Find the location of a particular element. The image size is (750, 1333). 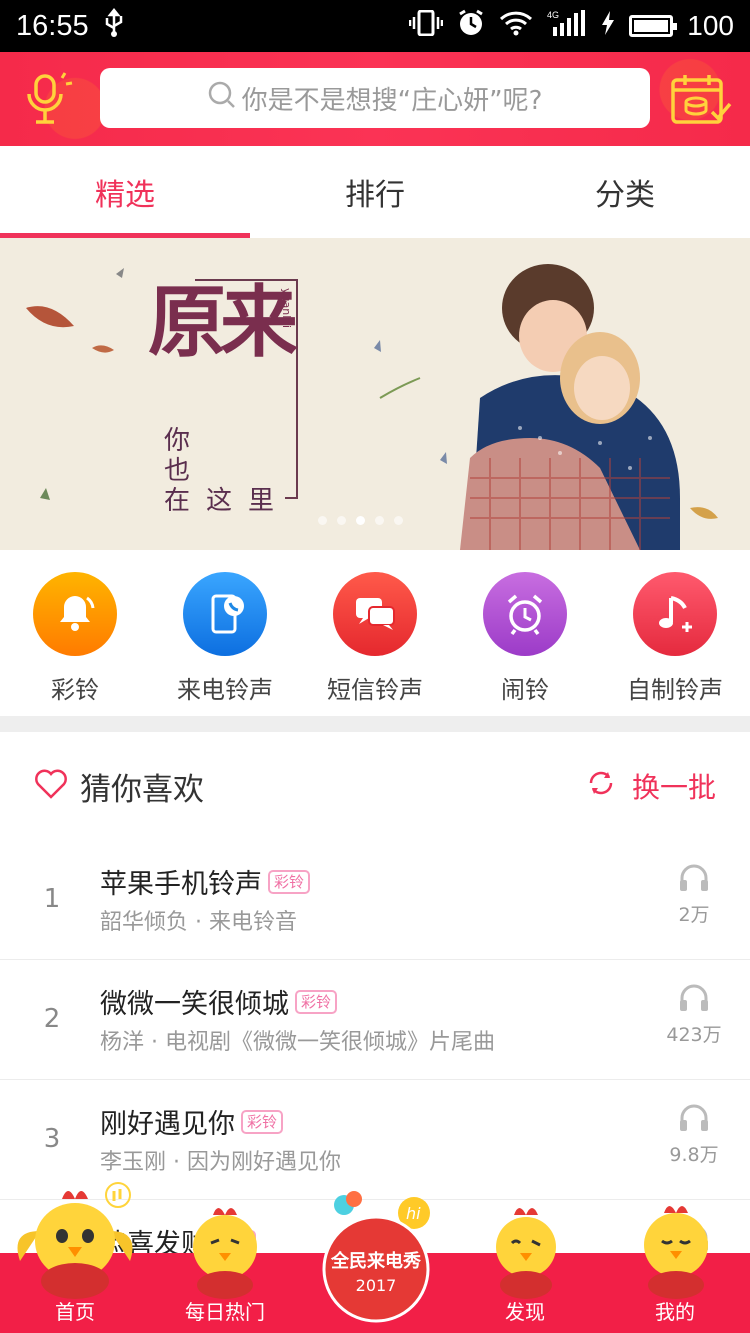

nav-home: 首页 is located at coordinates (75, 1257).